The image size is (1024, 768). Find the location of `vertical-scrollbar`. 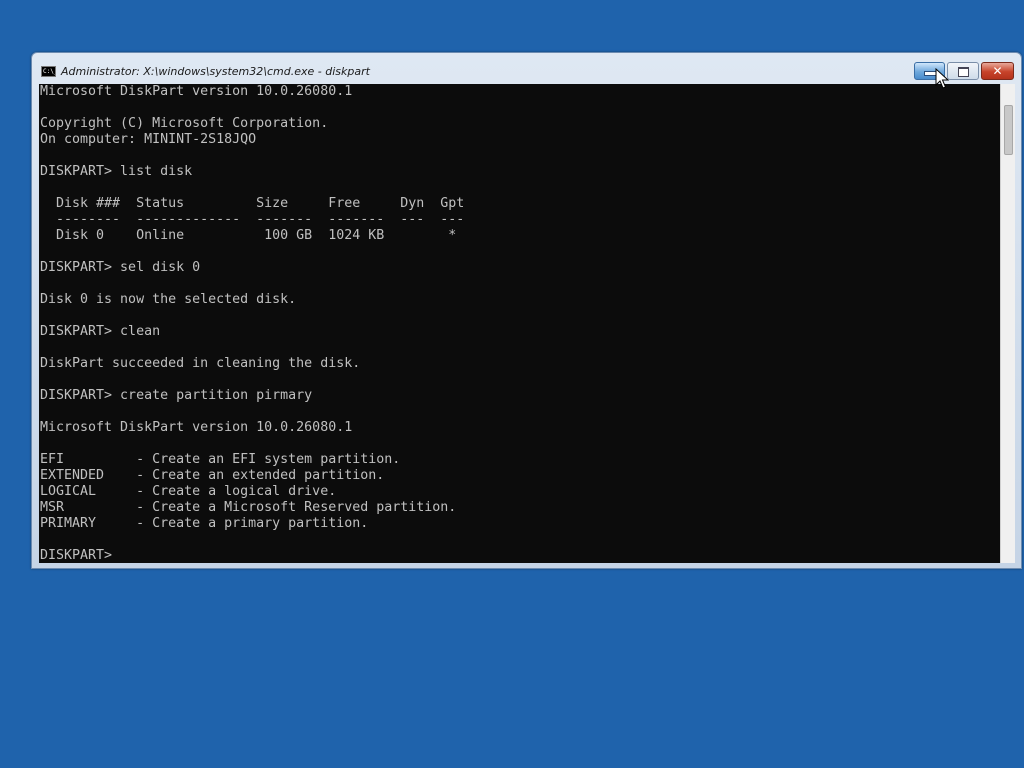

vertical-scrollbar is located at coordinates (1007, 323).